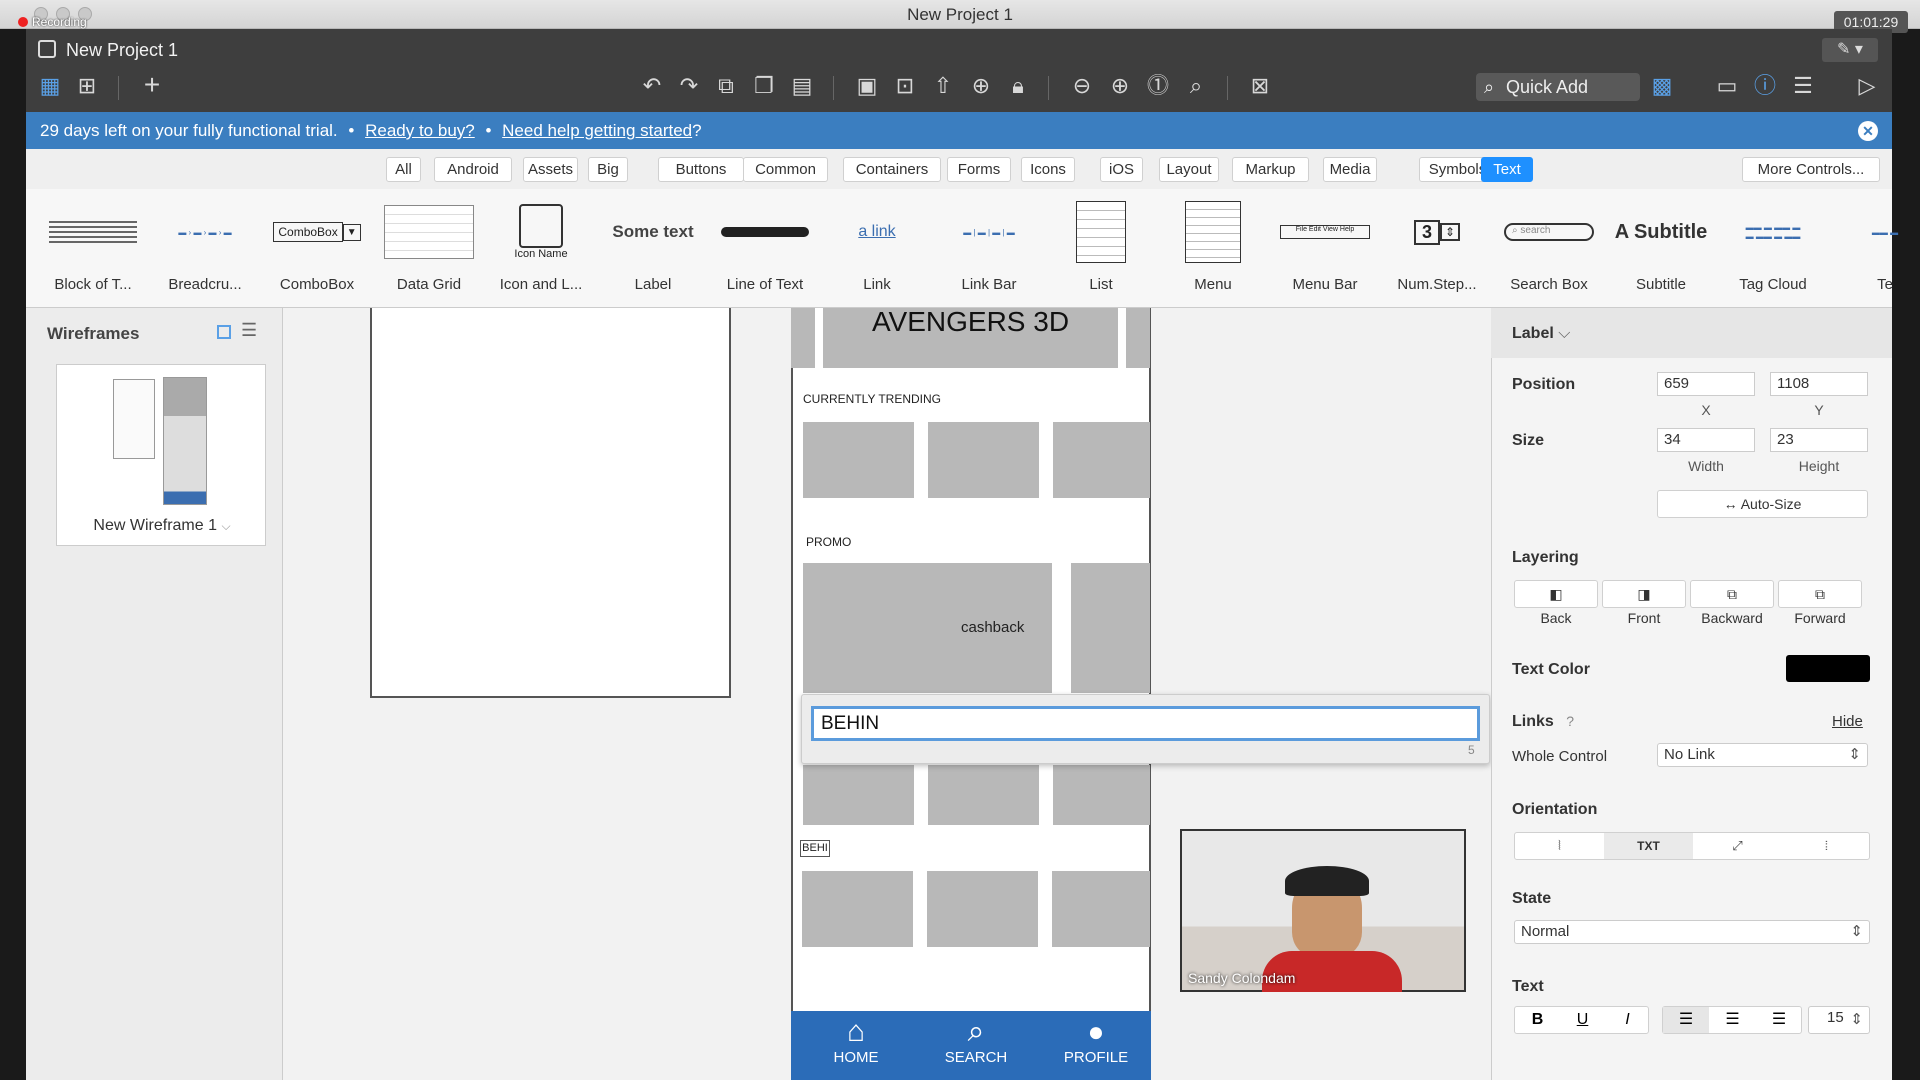 This screenshot has height=1080, width=1920. What do you see at coordinates (877, 250) in the screenshot?
I see `library-item: a link Link` at bounding box center [877, 250].